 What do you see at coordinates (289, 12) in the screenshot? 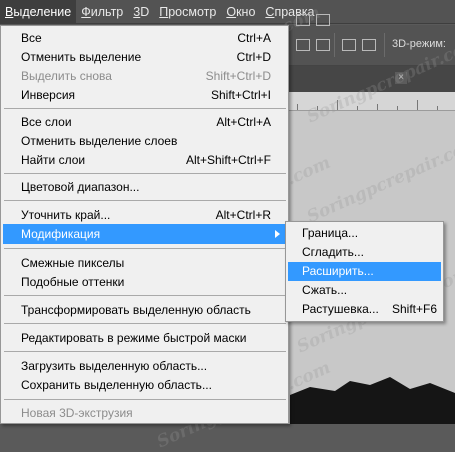
I see `menu-help: Справка` at bounding box center [289, 12].